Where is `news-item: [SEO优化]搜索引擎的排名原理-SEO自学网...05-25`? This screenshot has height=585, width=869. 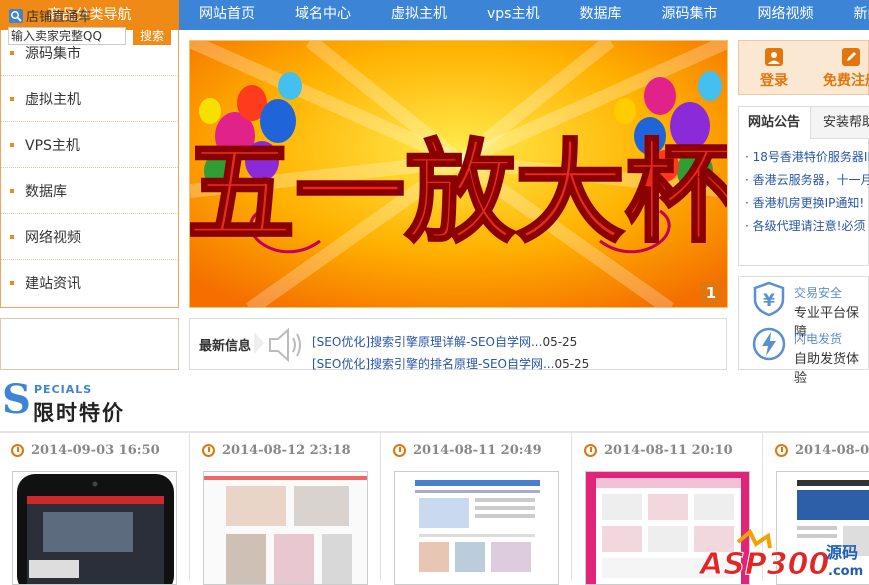 news-item: [SEO优化]搜索引擎的排名原理-SEO自学网...05-25 is located at coordinates (450, 363).